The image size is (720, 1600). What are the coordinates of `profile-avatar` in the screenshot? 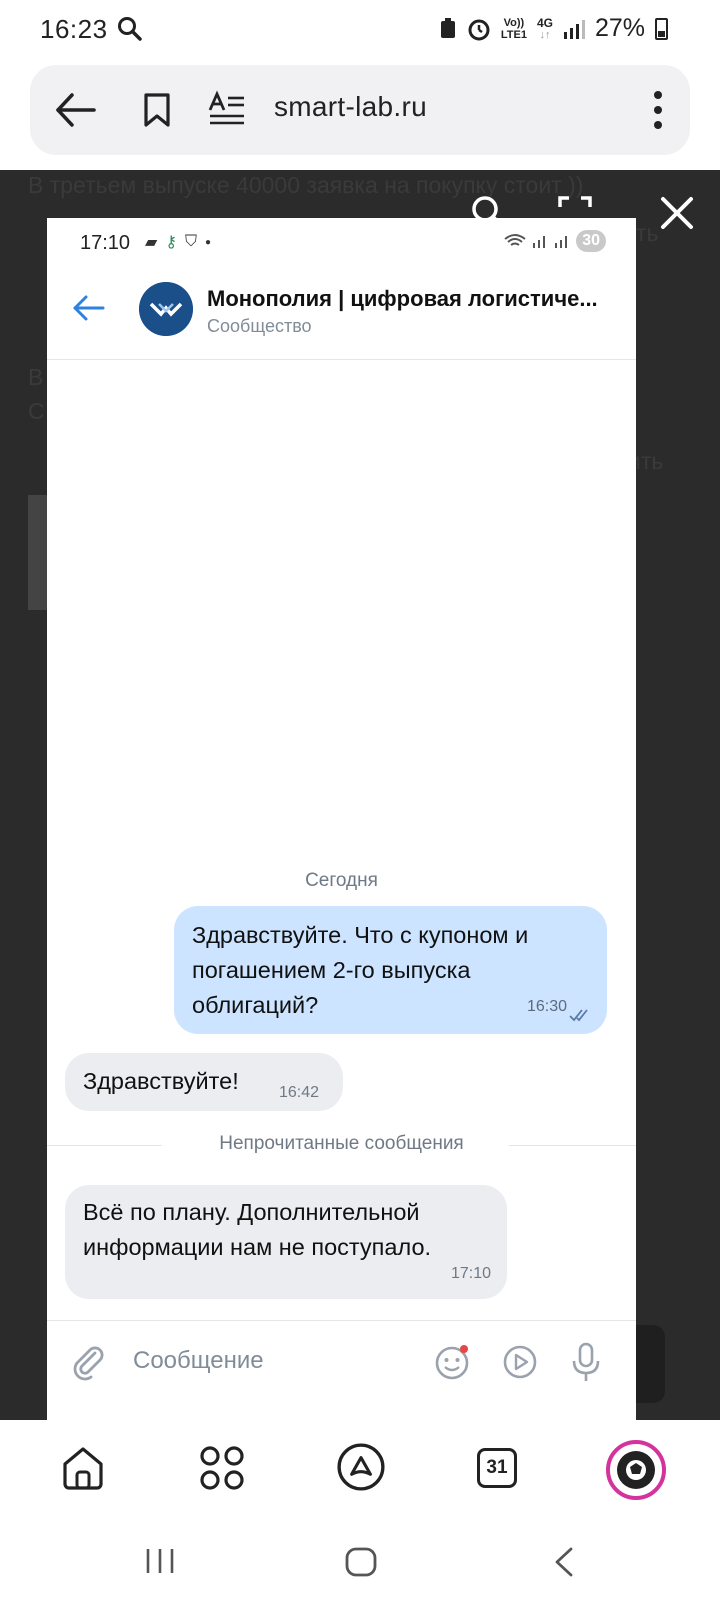 It's located at (636, 1470).